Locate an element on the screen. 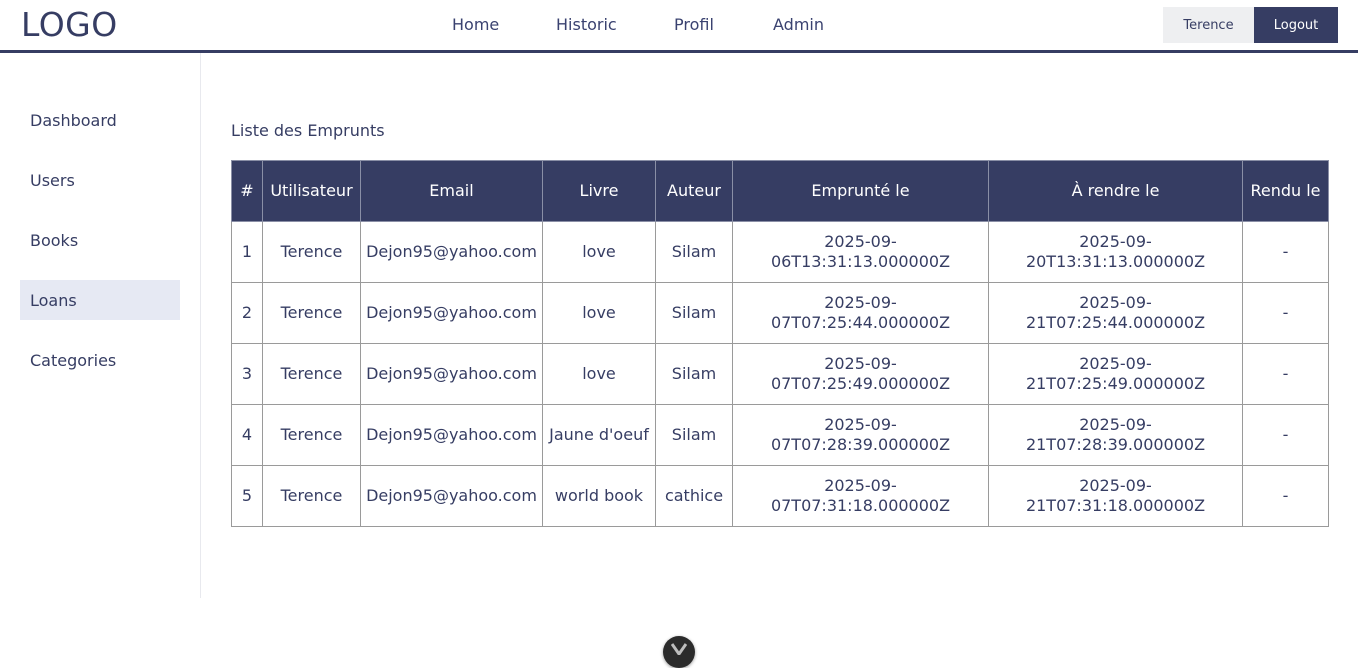 Image resolution: width=1358 pixels, height=668 pixels. cell-due-at: 2025-09-21T07:25:49.000000Z is located at coordinates (1115, 374).